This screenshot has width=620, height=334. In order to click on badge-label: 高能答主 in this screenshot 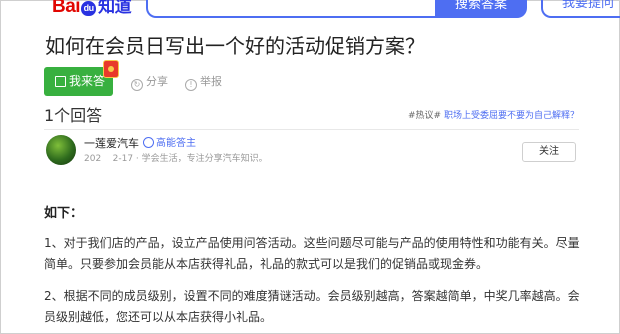, I will do `click(176, 143)`.